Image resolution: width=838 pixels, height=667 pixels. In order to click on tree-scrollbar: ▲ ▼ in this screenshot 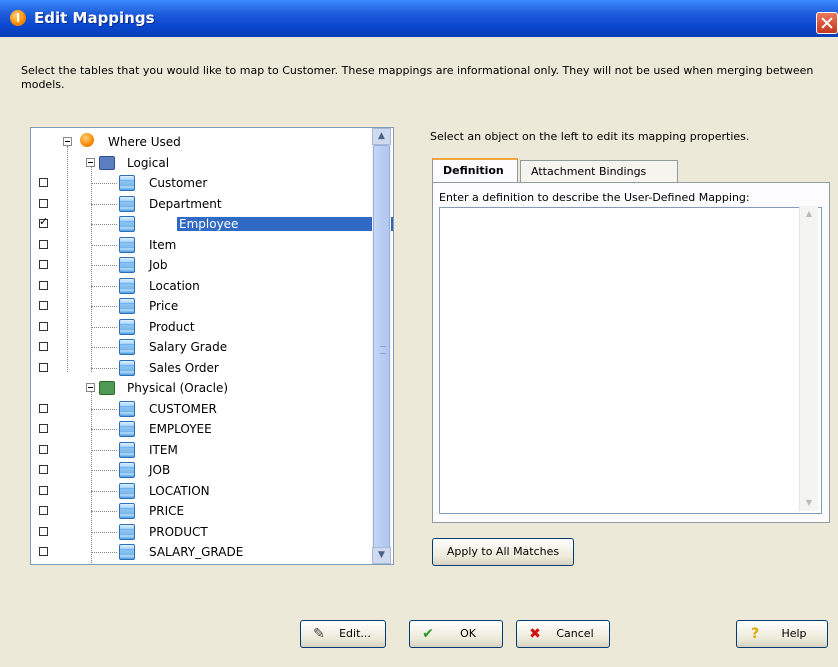, I will do `click(381, 346)`.